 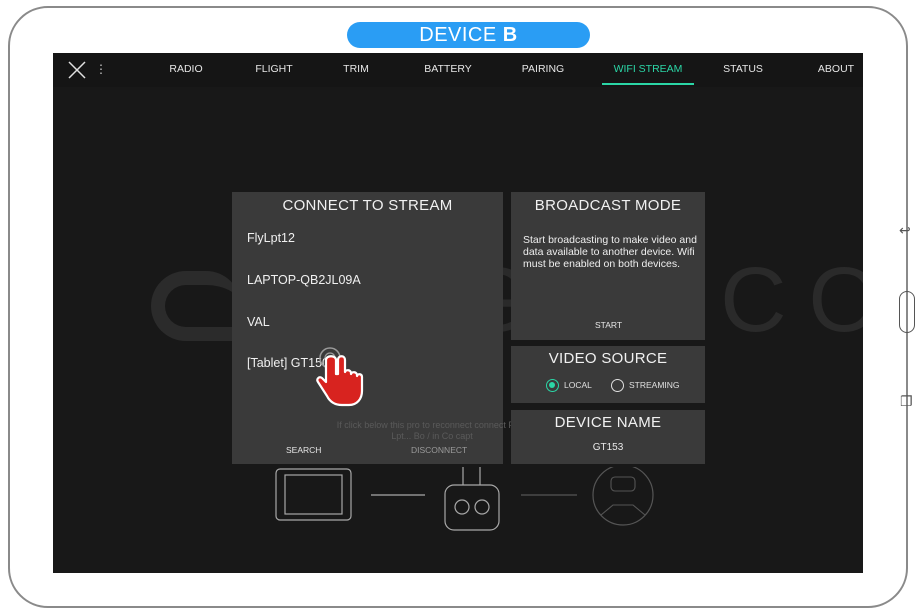 I want to click on remote-controller-icon, so click(x=472, y=499).